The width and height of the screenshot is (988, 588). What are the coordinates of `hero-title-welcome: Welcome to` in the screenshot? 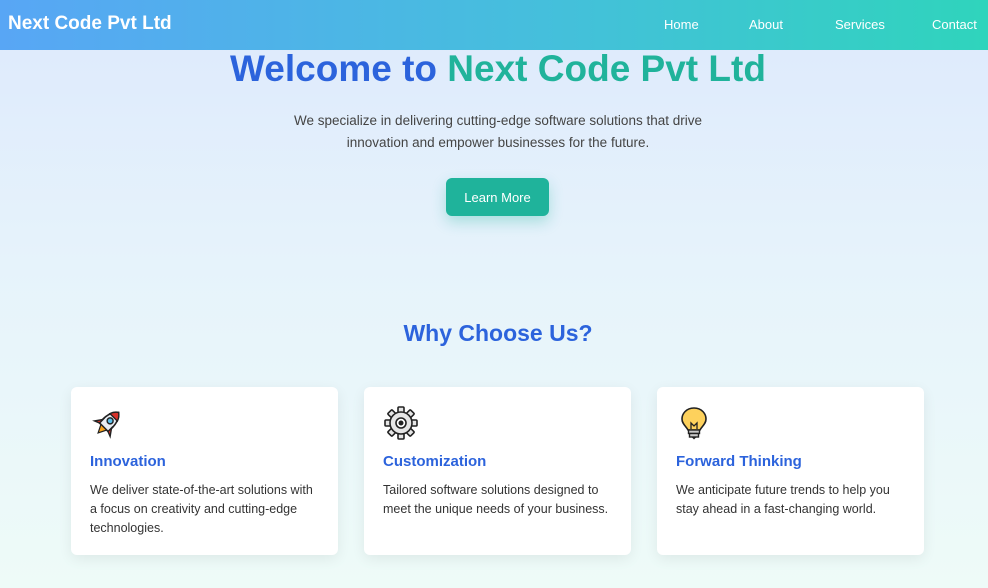 It's located at (334, 68).